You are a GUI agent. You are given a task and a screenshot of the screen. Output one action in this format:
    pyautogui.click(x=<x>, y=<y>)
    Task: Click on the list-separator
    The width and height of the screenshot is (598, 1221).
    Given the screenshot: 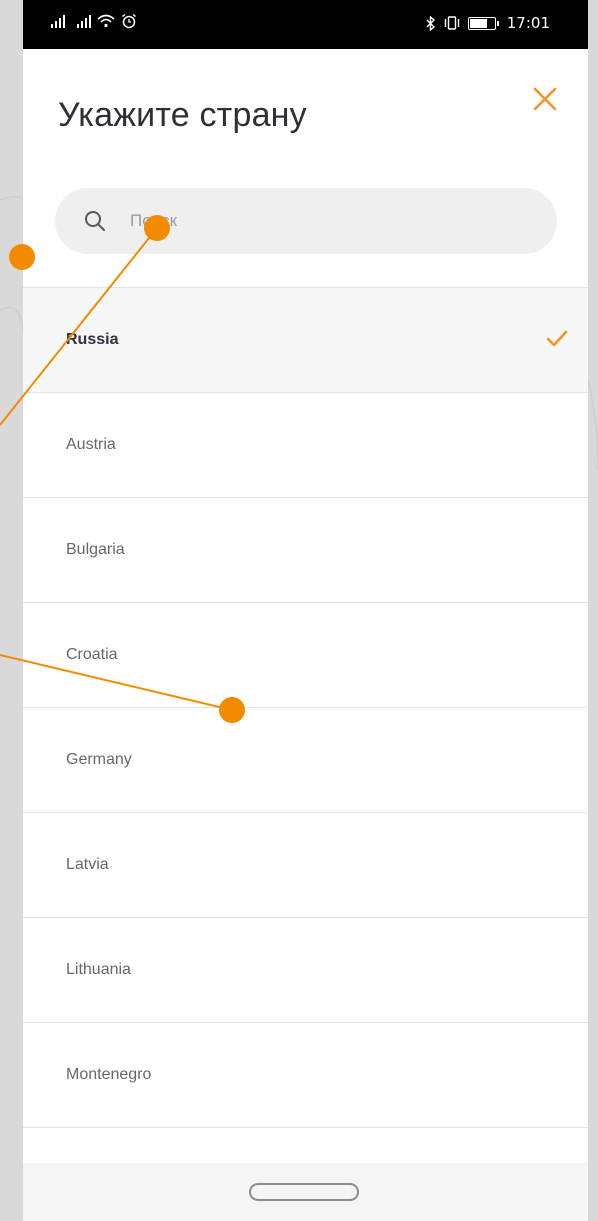 What is the action you would take?
    pyautogui.click(x=305, y=1142)
    